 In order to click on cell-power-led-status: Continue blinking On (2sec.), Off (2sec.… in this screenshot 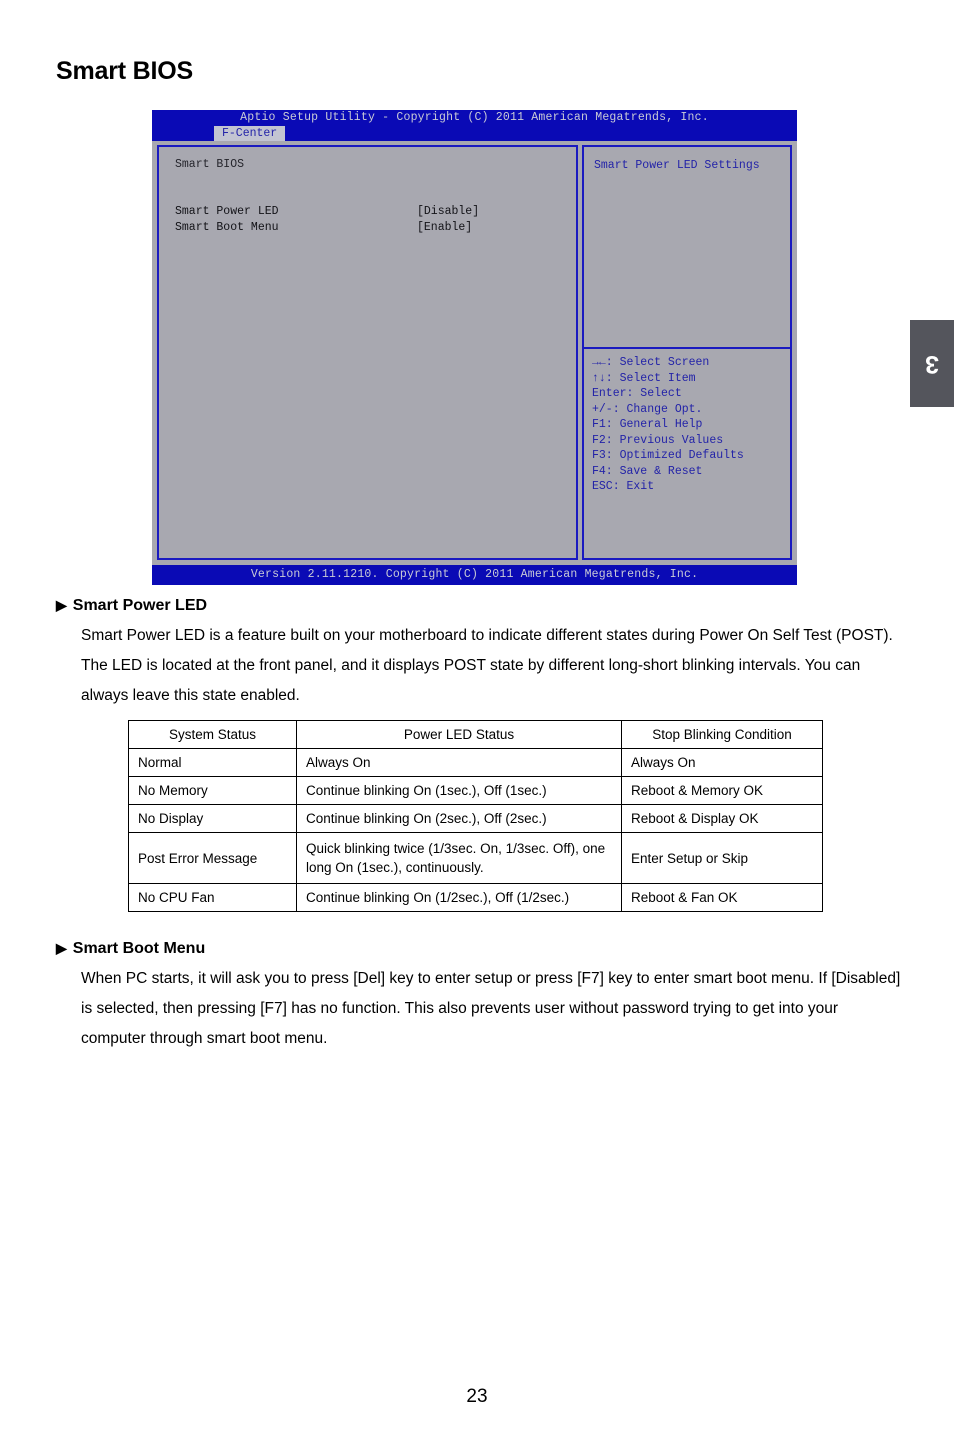, I will do `click(459, 818)`.